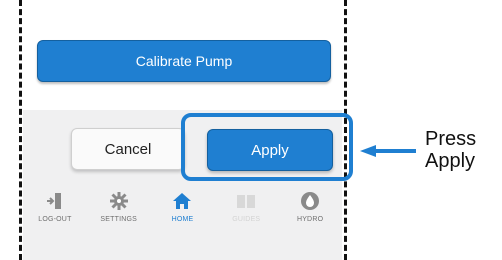  What do you see at coordinates (246, 219) in the screenshot?
I see `nav-label-guides: GUIDES` at bounding box center [246, 219].